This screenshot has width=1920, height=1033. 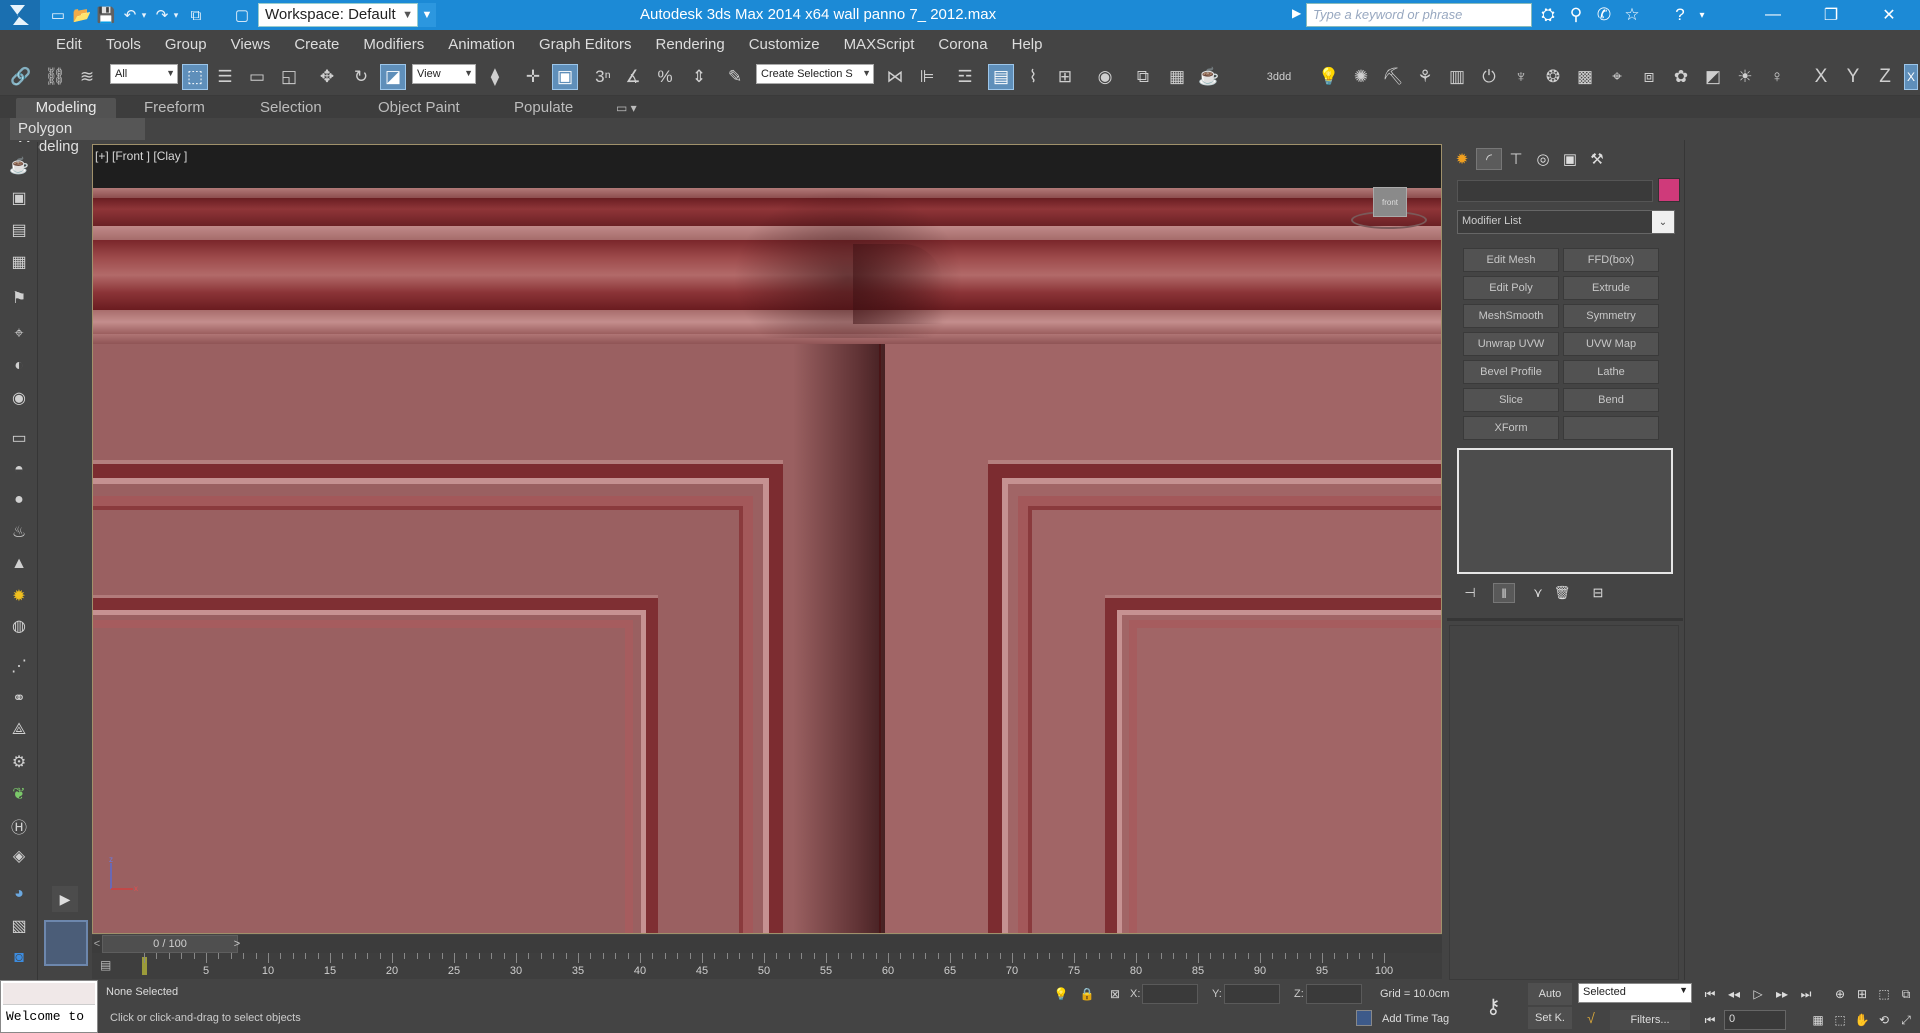 What do you see at coordinates (1649, 77) in the screenshot?
I see `corona-proxy-icon: ⧈` at bounding box center [1649, 77].